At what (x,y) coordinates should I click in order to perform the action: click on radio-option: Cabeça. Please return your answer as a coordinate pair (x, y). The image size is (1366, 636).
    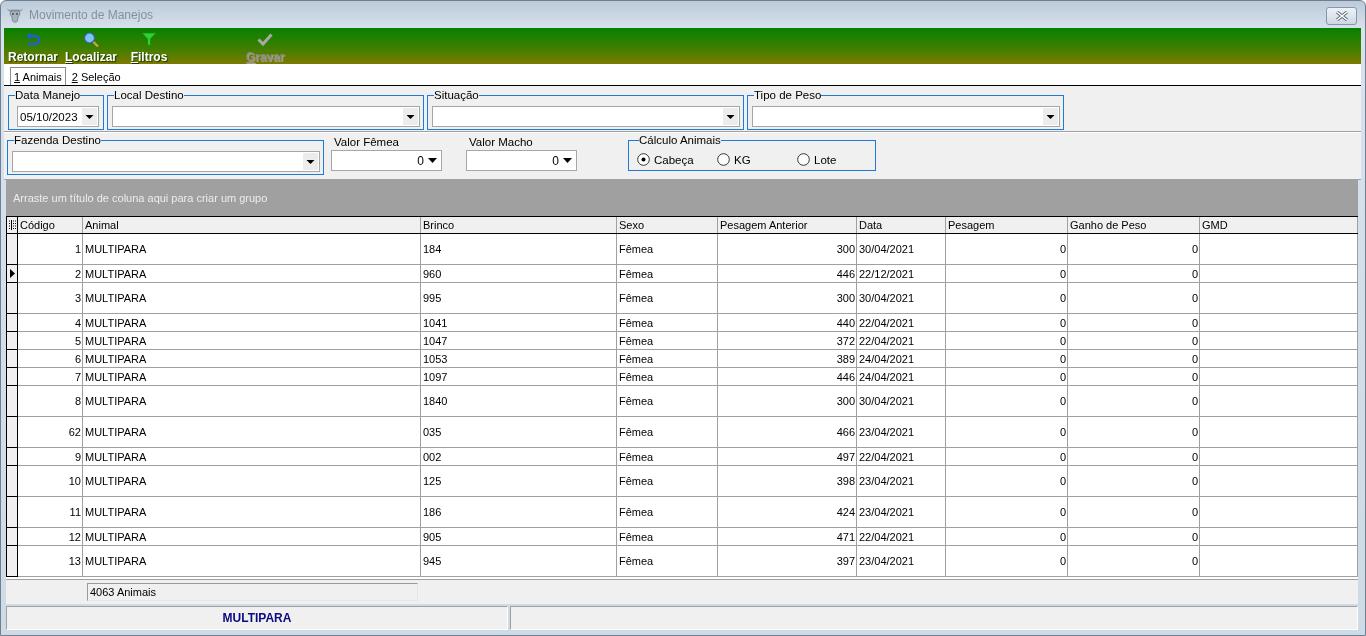
    Looking at the image, I should click on (665, 159).